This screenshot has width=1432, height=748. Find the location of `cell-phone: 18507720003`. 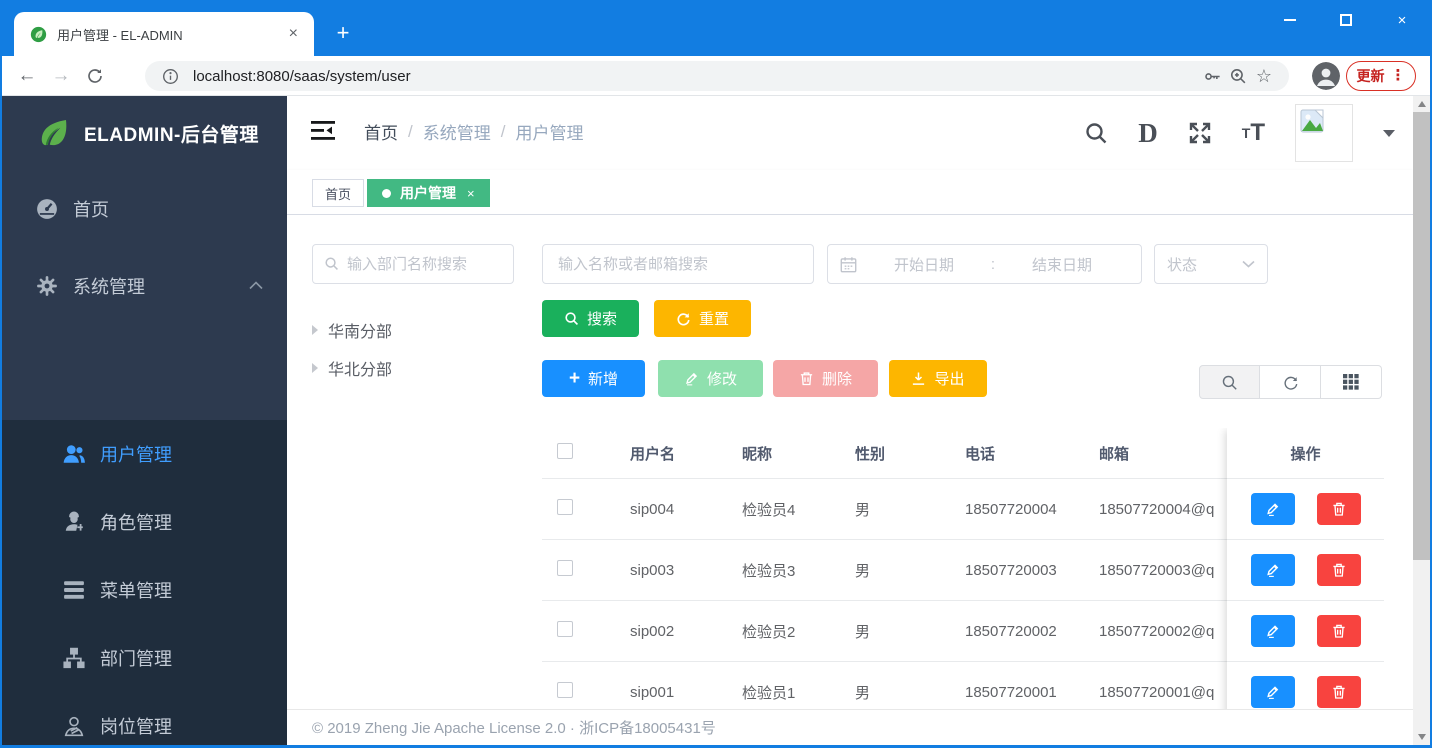

cell-phone: 18507720003 is located at coordinates (1011, 570).